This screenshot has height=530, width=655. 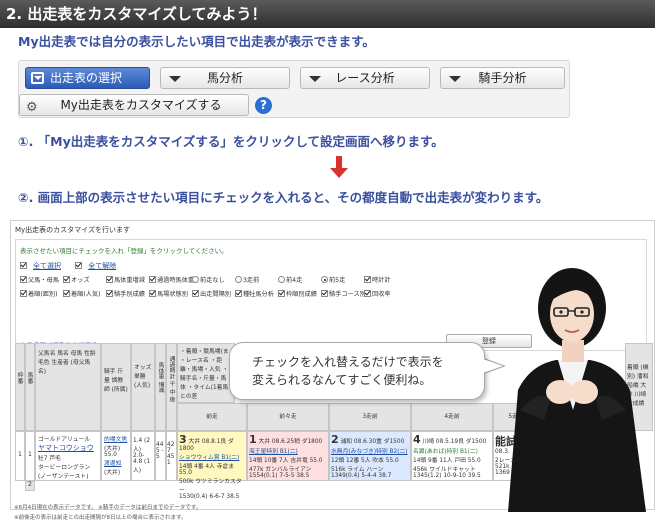 I want to click on prev1-race-link: ショウウィム賞 B1(二), so click(x=212, y=456).